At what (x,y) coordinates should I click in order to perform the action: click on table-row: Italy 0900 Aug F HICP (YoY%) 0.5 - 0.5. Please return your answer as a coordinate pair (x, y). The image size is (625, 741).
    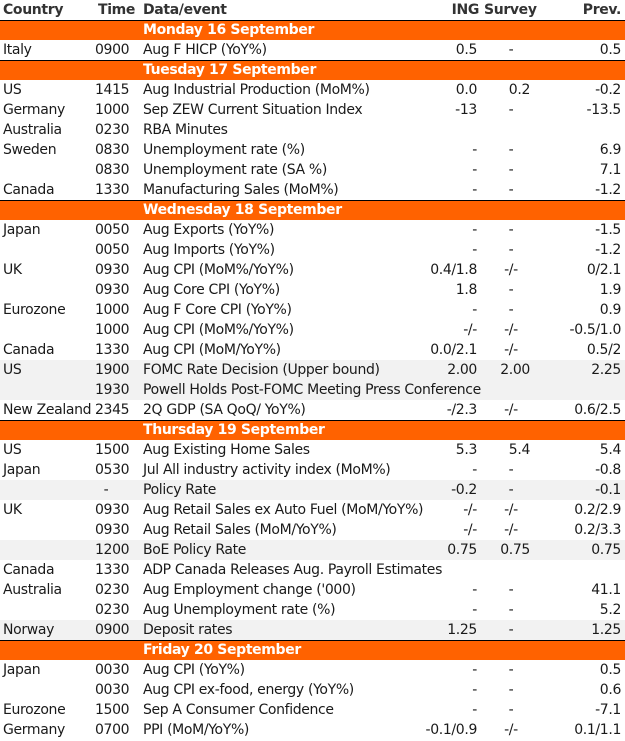
    Looking at the image, I should click on (312, 50).